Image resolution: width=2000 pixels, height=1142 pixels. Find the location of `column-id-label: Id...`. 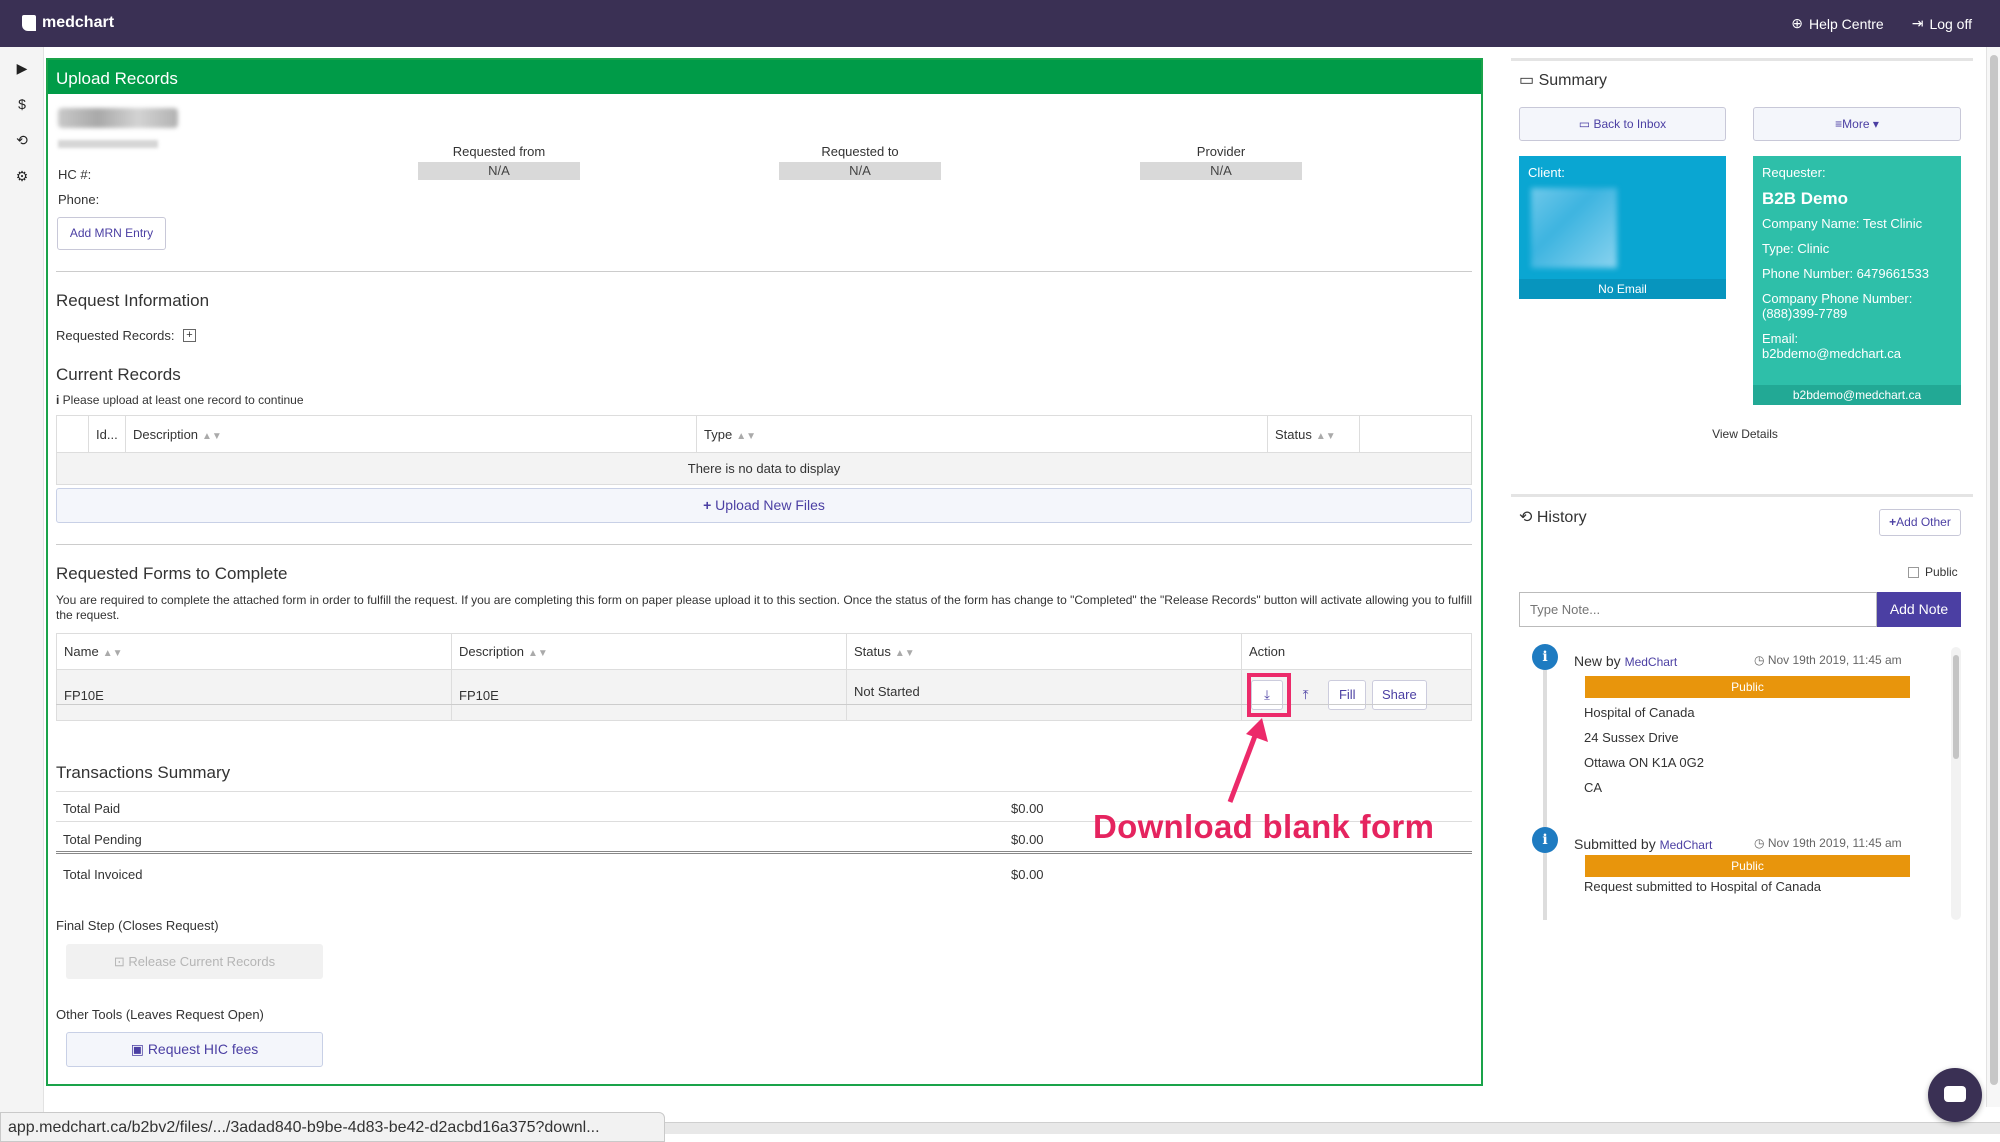

column-id-label: Id... is located at coordinates (107, 434).